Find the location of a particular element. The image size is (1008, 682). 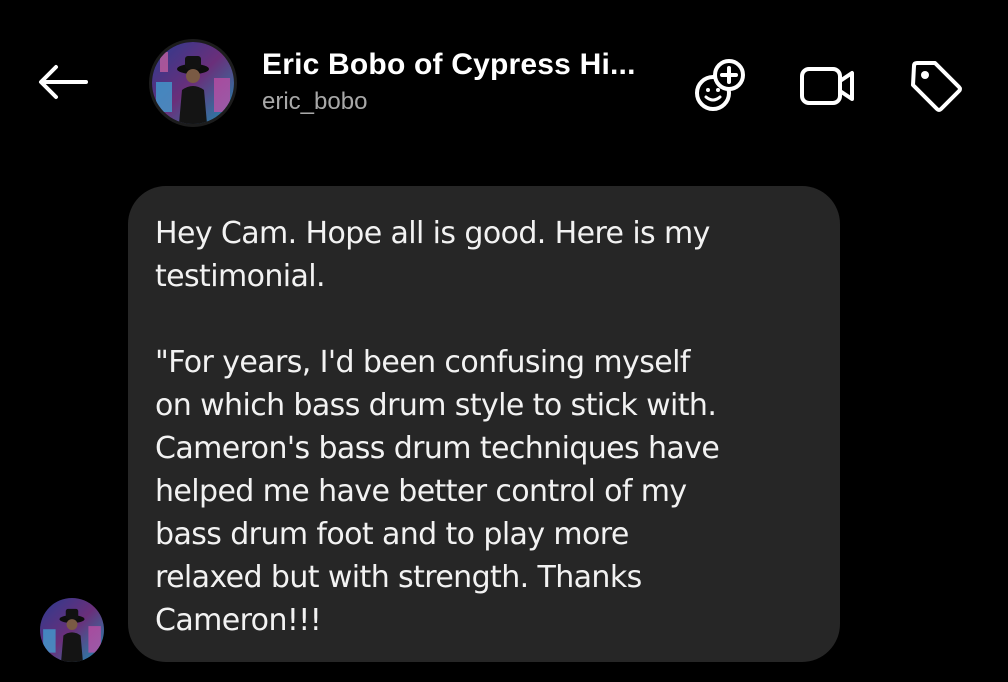

video-call-button is located at coordinates (828, 86).